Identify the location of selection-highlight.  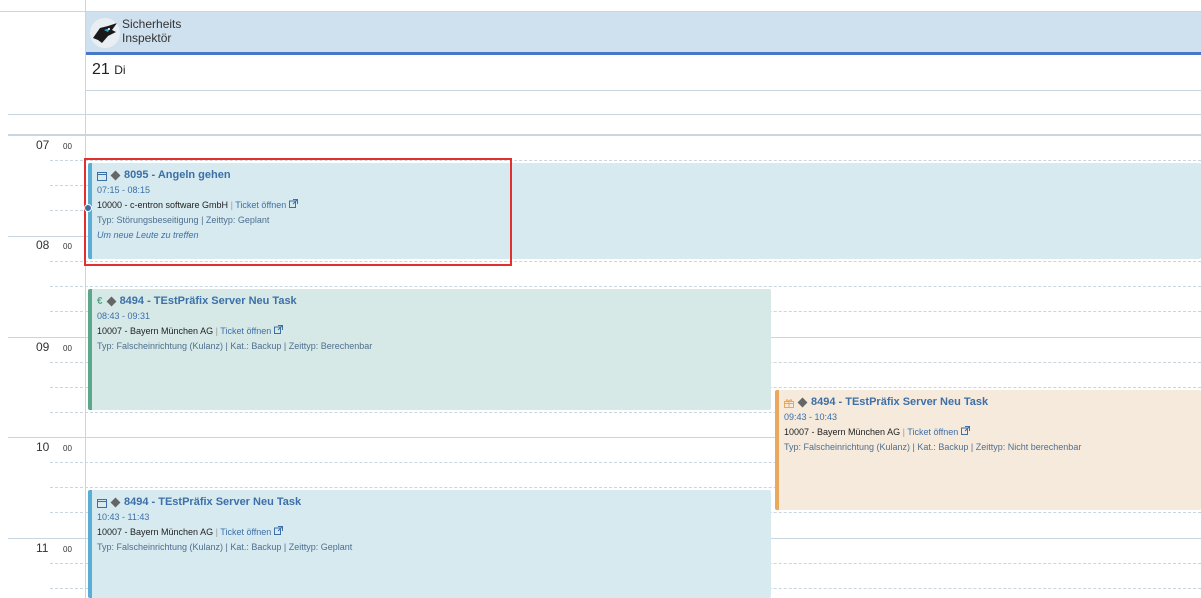
(298, 212).